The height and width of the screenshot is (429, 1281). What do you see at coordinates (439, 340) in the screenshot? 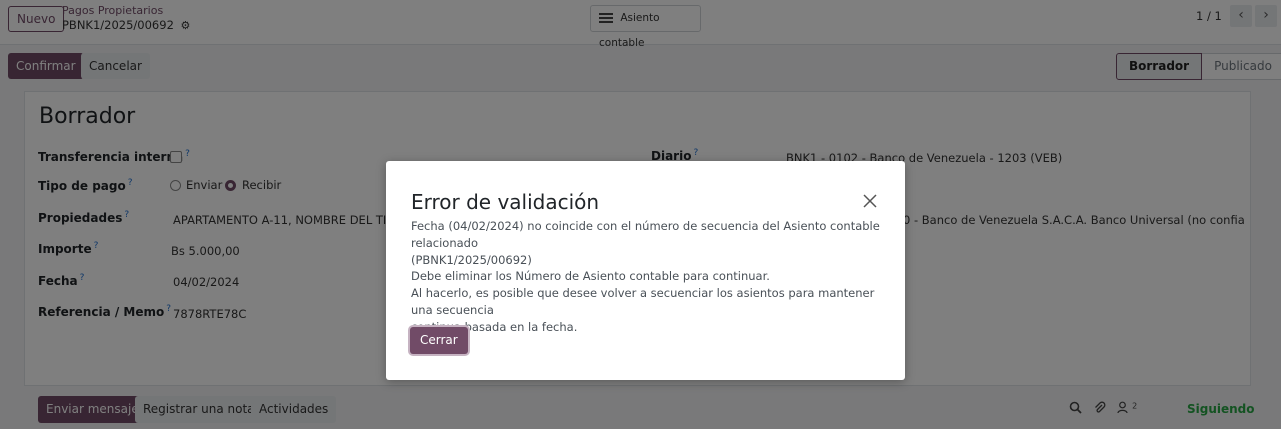
I see `close-button: Cerrar` at bounding box center [439, 340].